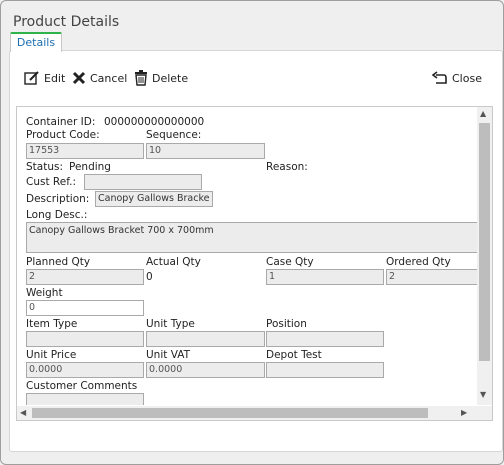 This screenshot has width=504, height=465. I want to click on actual-qty-value: 0, so click(149, 277).